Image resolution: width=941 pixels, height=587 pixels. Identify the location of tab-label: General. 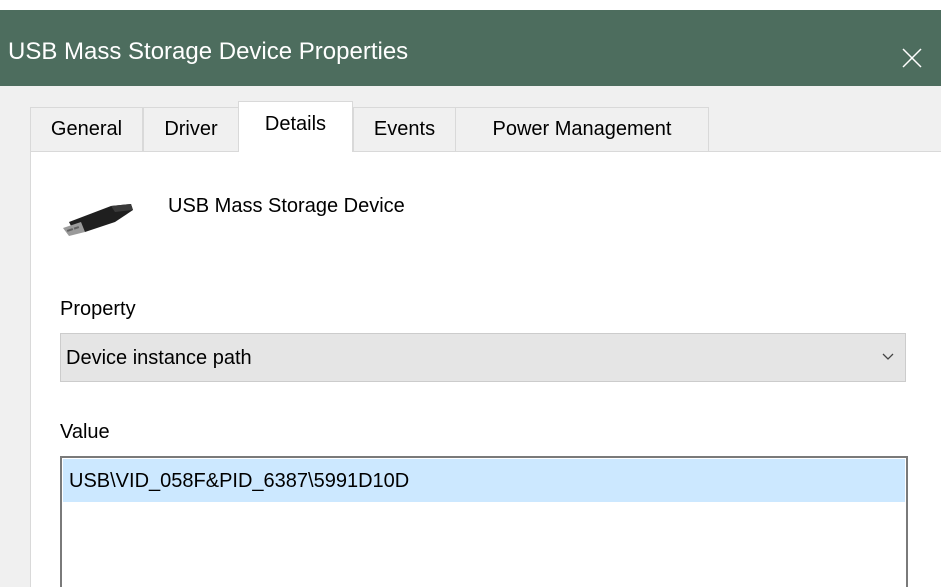
(86, 129).